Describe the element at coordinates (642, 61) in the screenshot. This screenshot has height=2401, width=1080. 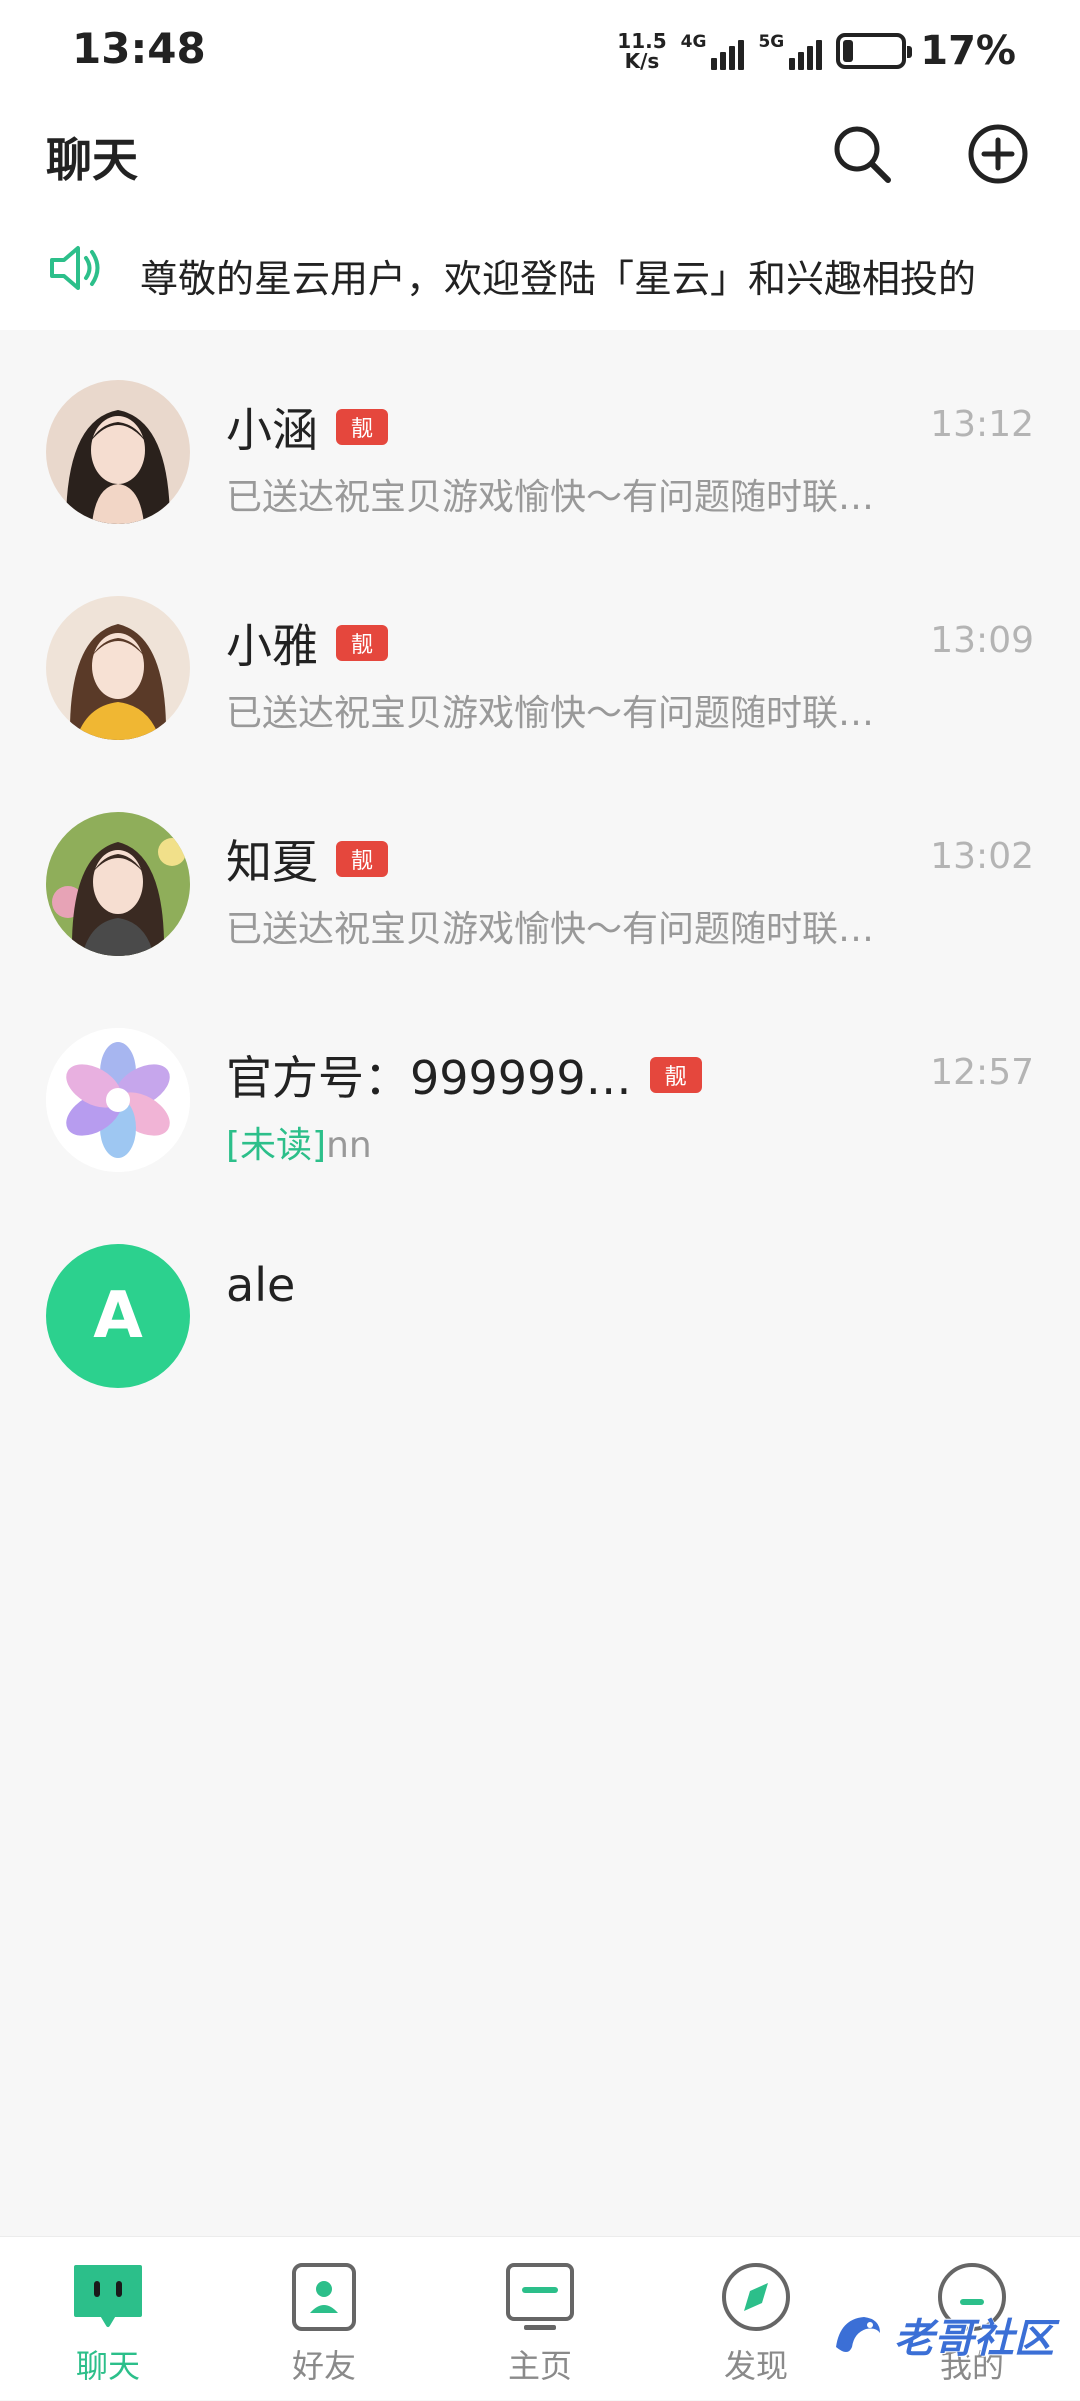
I see `network-speed-unit: K/s` at that location.